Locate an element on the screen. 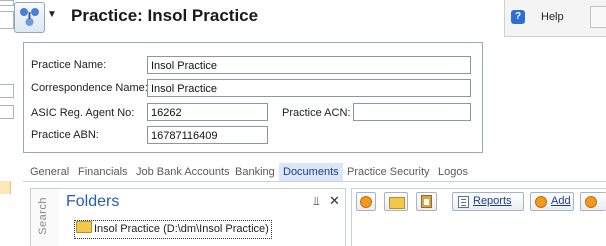 This screenshot has width=606, height=246. add-button-label: Add is located at coordinates (561, 201).